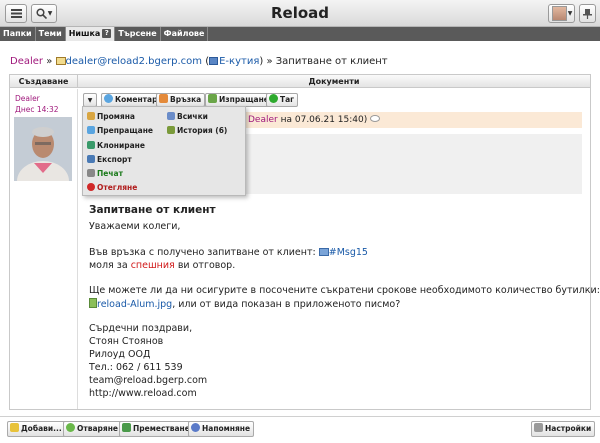 The image size is (600, 443). I want to click on sender-name: Dealer, so click(27, 98).